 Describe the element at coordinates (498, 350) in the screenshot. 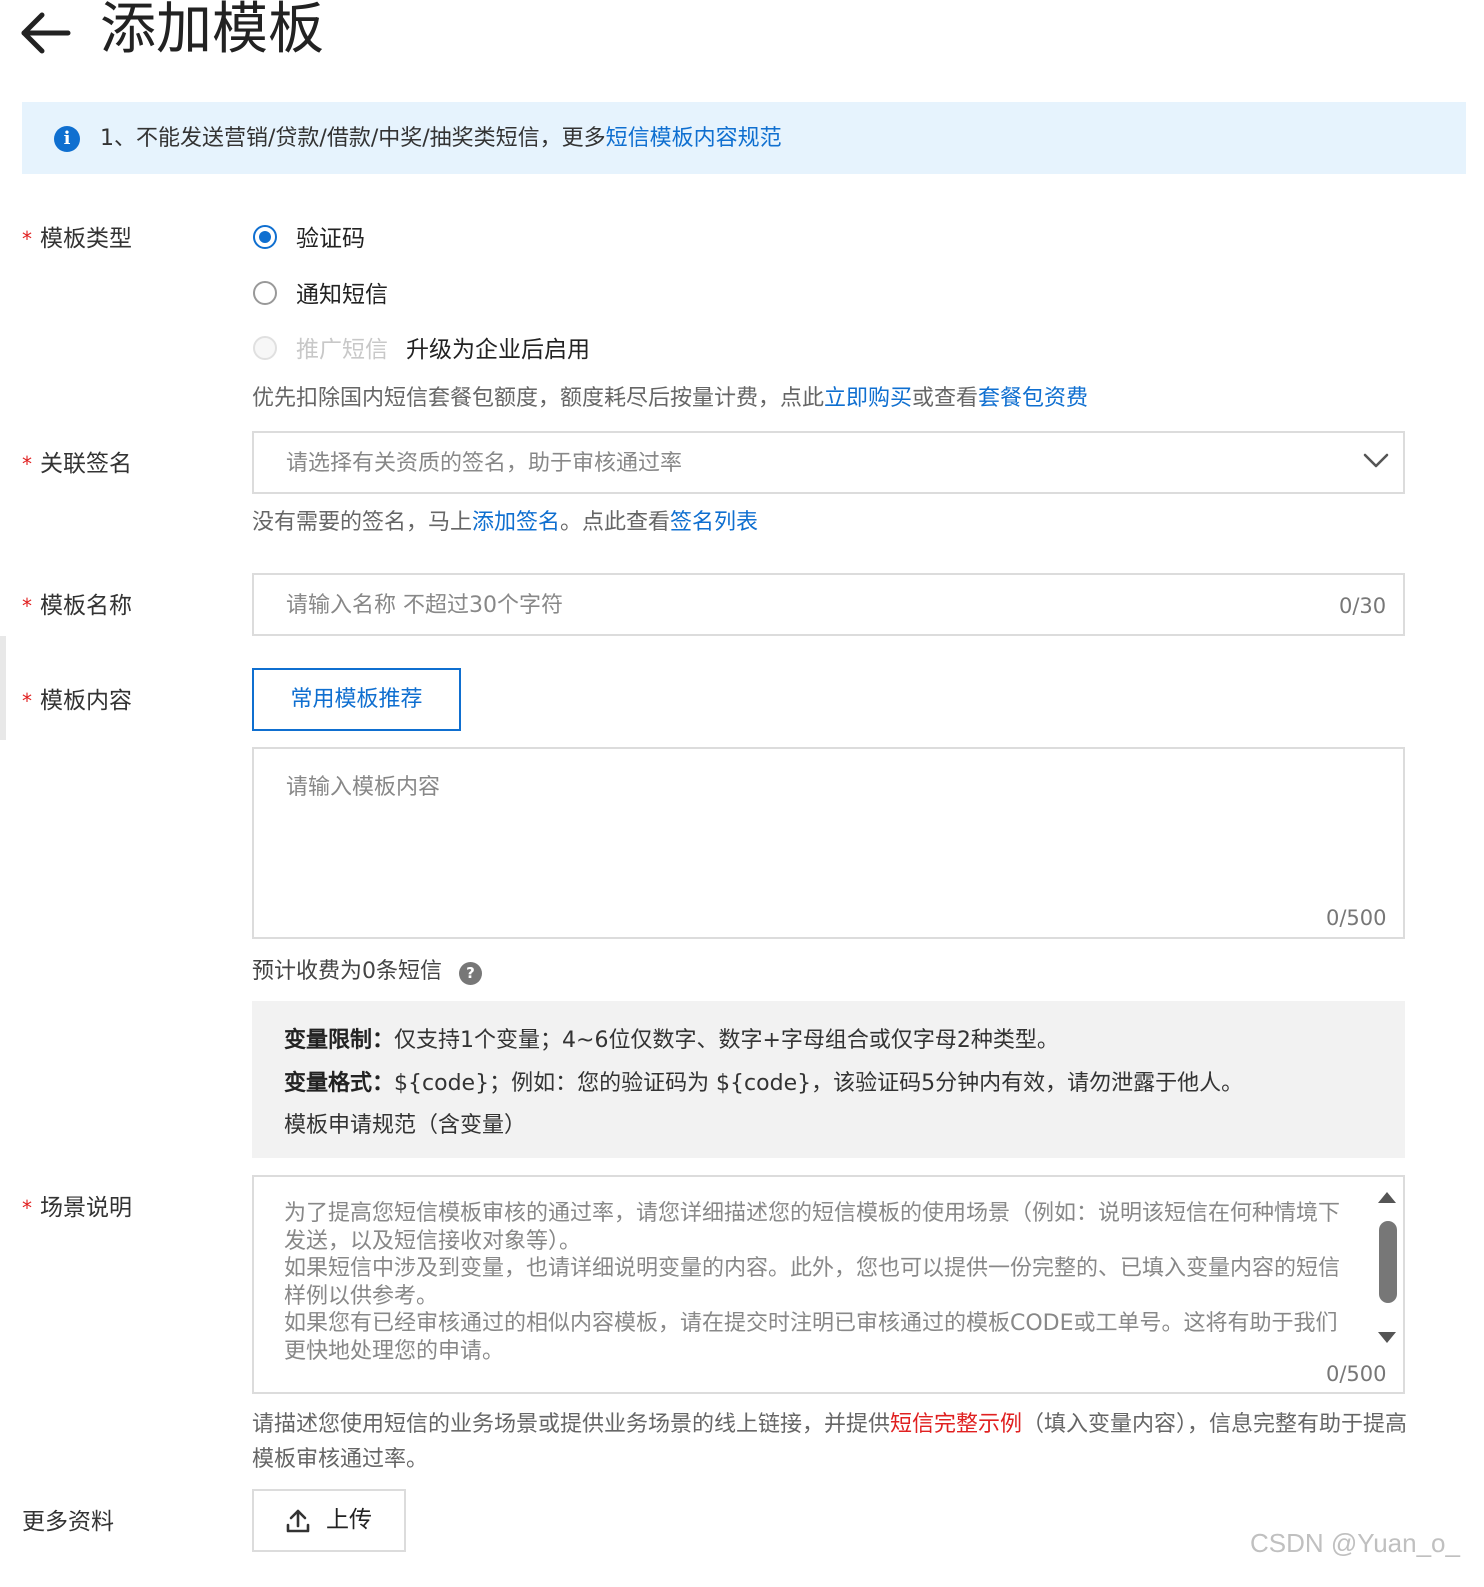

I see `promotion-upgrade-note: 升级为企业后启用` at that location.